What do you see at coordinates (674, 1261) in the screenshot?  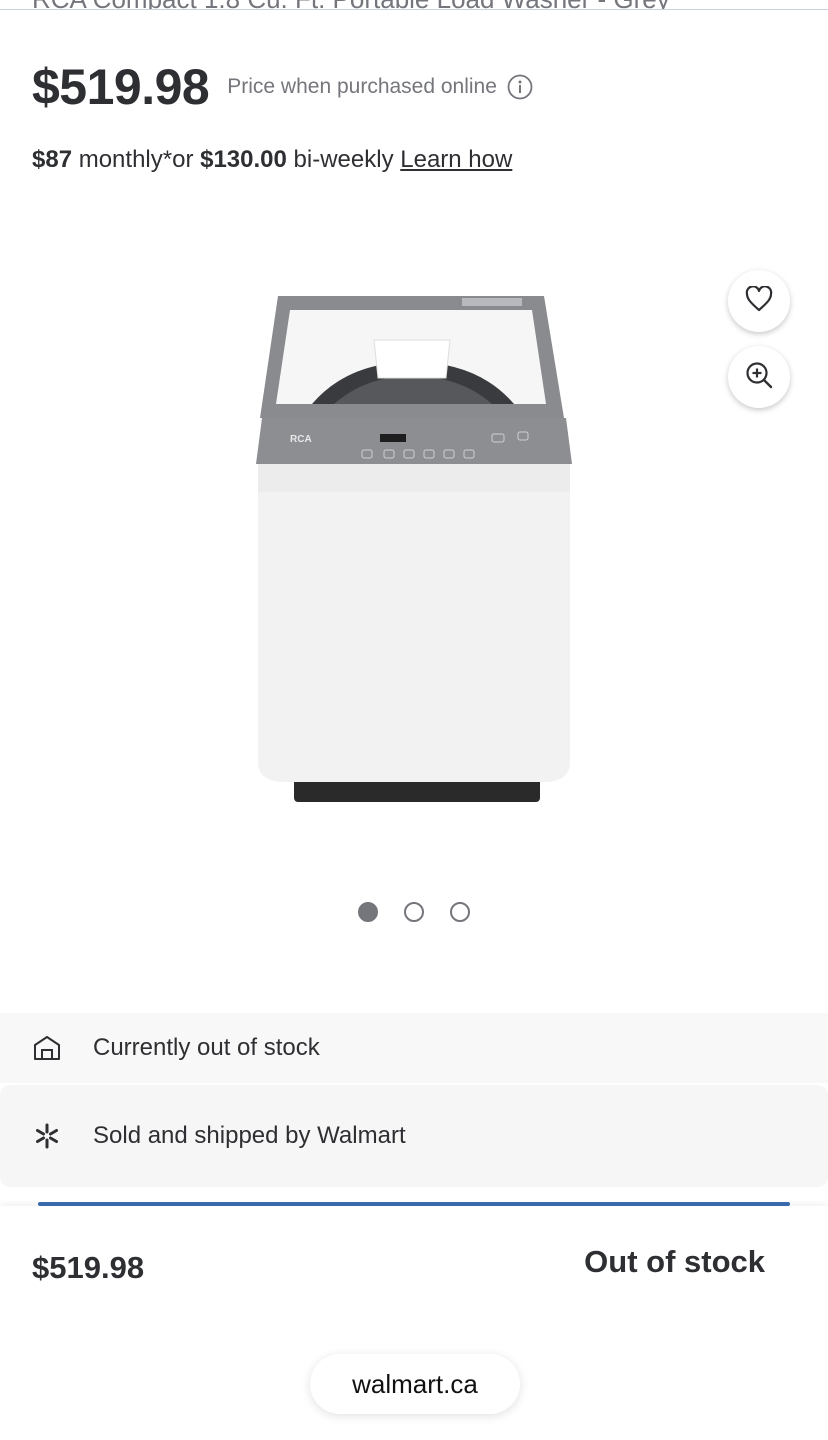 I see `out-of-stock-status: Out of stock` at bounding box center [674, 1261].